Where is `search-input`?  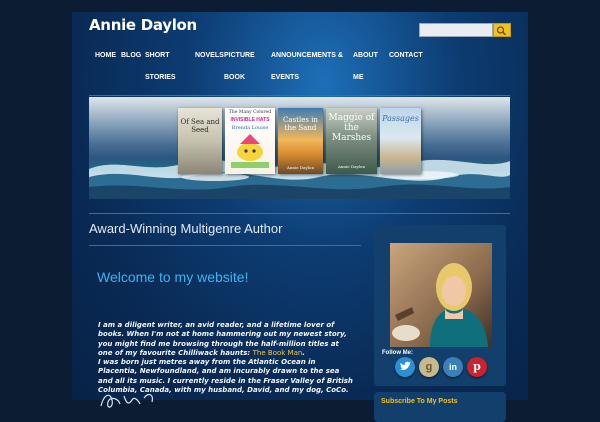 search-input is located at coordinates (456, 30).